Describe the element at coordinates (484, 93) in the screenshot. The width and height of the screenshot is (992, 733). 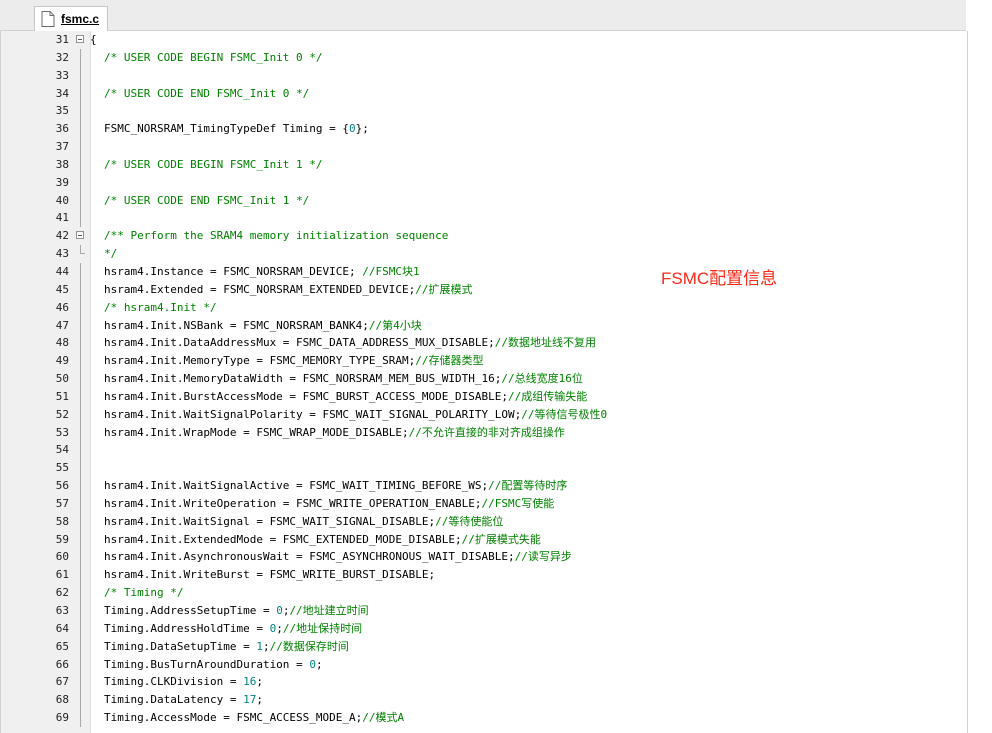
I see `code-line: 34 /* USER CODE END FSMC_Init 0 */` at that location.